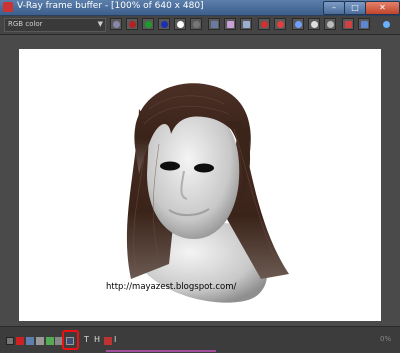 This screenshot has width=400, height=353. I want to click on pixel-info-icon, so click(10, 341).